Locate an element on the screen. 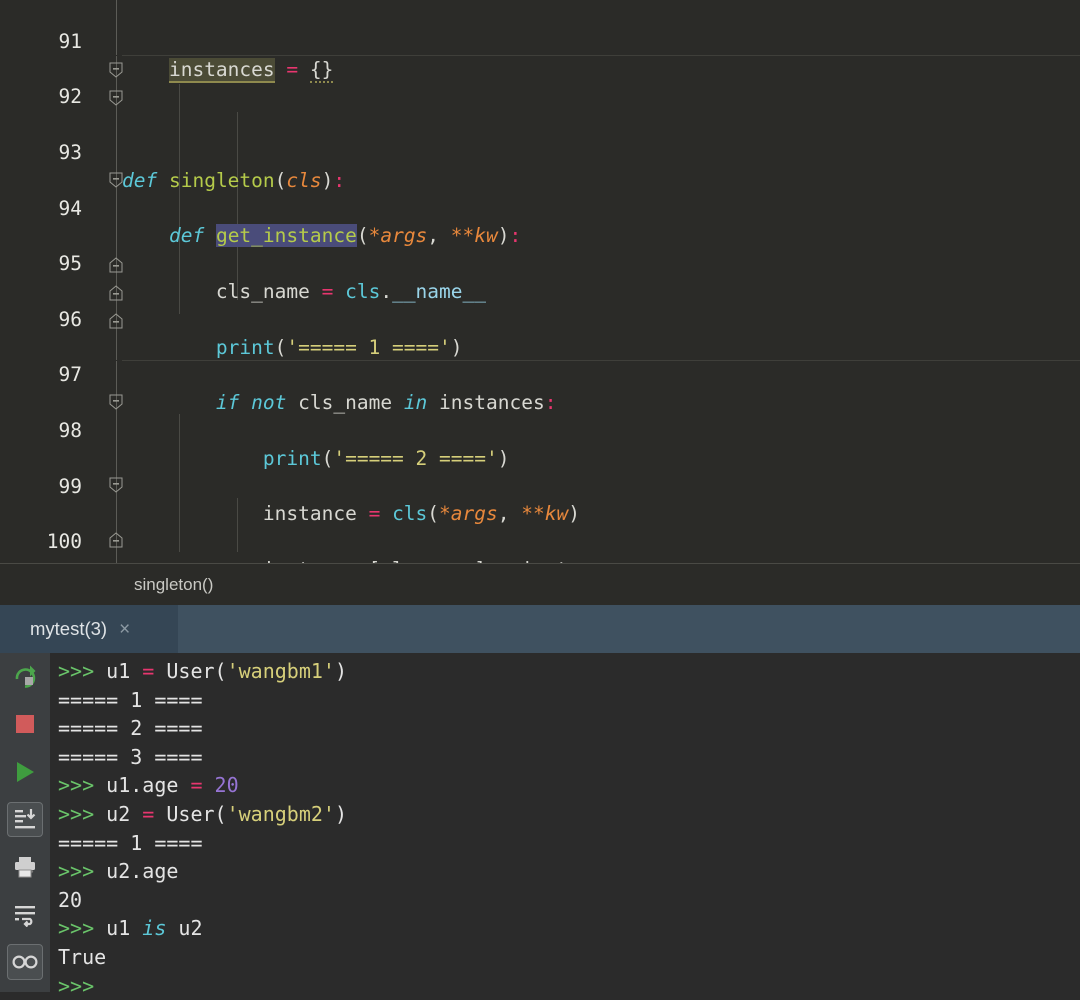  console-text: u2.age is located at coordinates (136, 871).